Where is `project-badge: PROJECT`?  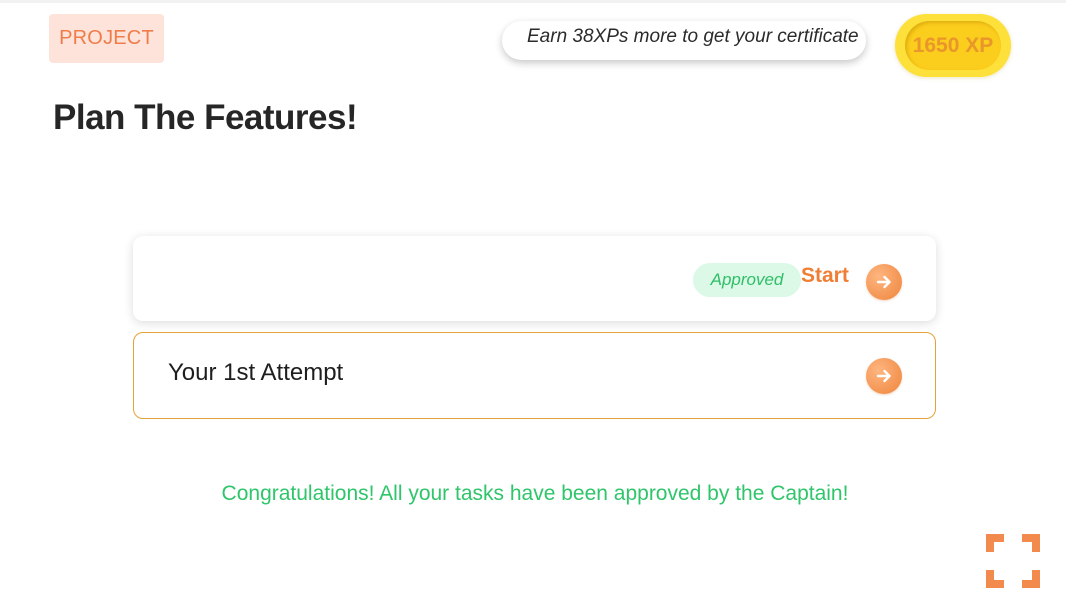
project-badge: PROJECT is located at coordinates (106, 38).